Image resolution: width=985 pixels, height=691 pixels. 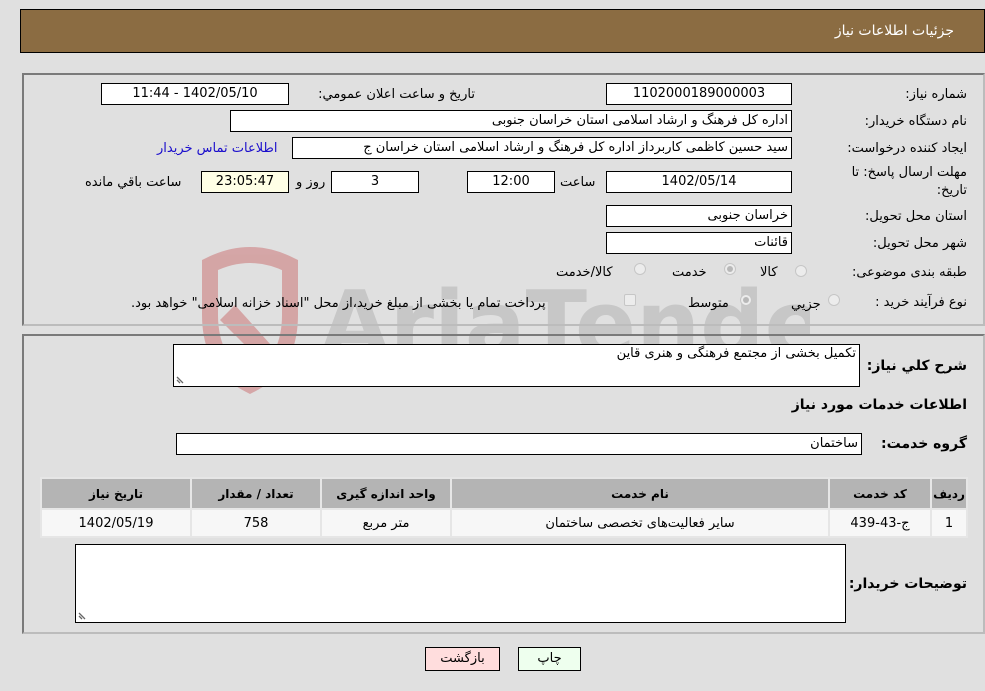 What do you see at coordinates (907, 584) in the screenshot?
I see `buyer-notes-label: توضيحات خريدار:` at bounding box center [907, 584].